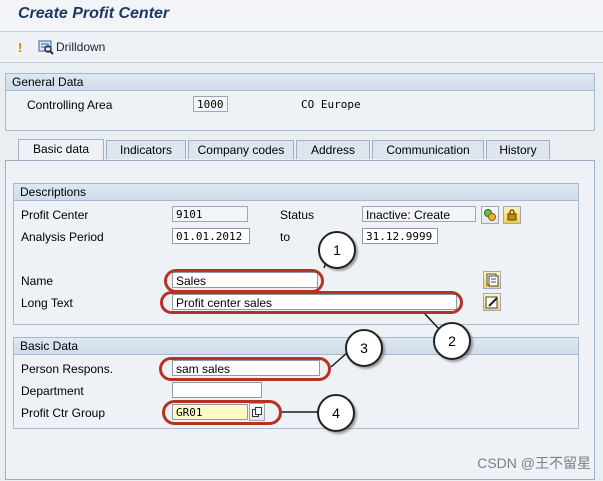  Describe the element at coordinates (285, 237) in the screenshot. I see `analysis-to-label: to` at that location.